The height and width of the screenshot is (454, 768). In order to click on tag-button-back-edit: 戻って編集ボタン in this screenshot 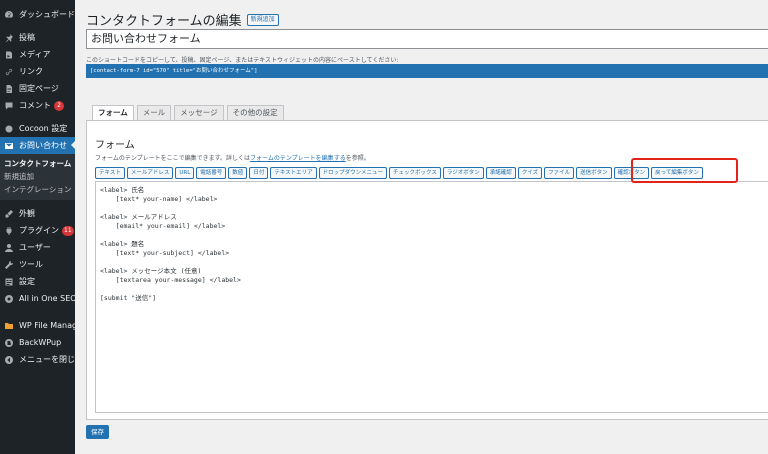, I will do `click(677, 172)`.